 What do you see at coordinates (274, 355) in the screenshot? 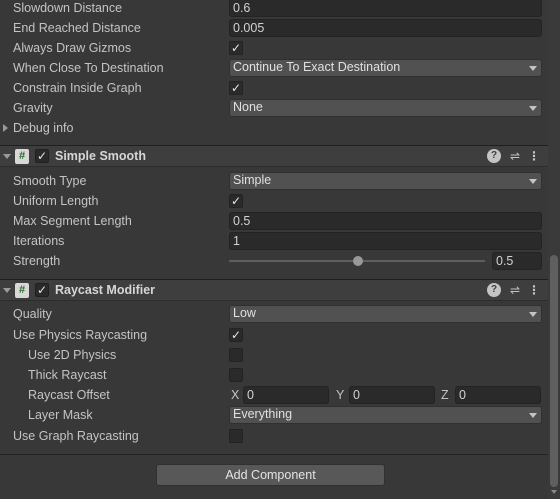
I see `use-2d-physics-row: Use 2D Physics` at bounding box center [274, 355].